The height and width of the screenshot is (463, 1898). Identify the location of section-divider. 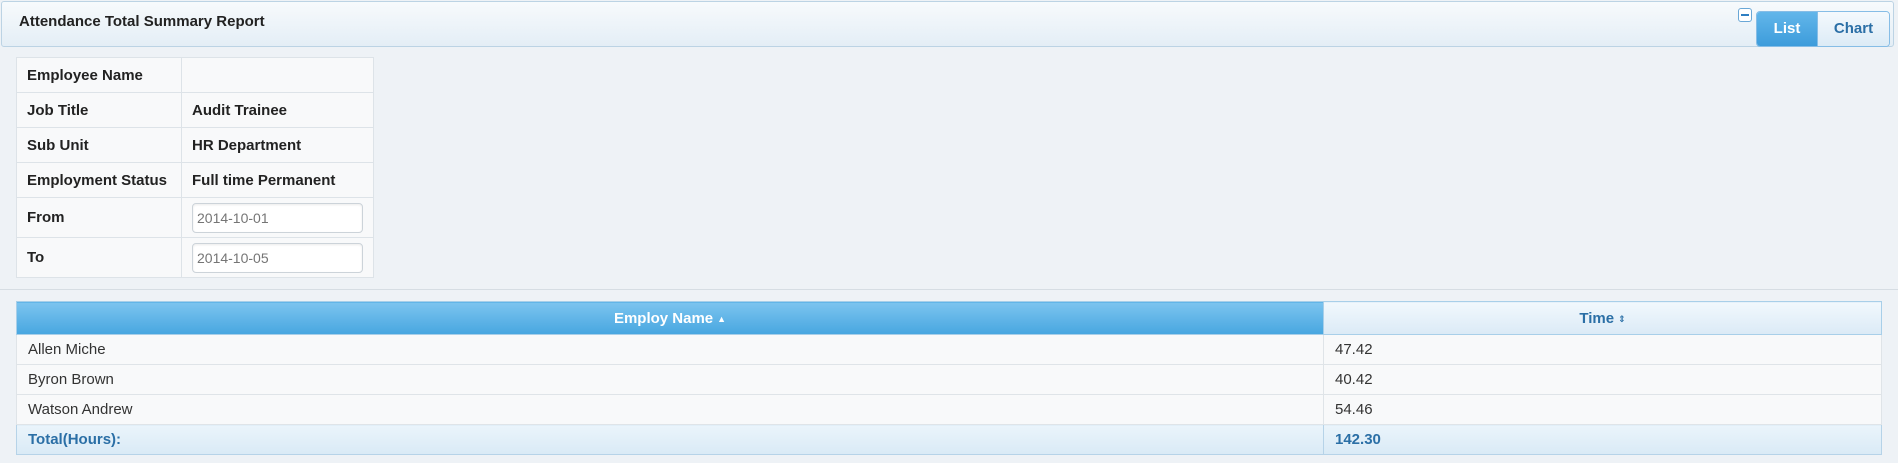
(949, 289).